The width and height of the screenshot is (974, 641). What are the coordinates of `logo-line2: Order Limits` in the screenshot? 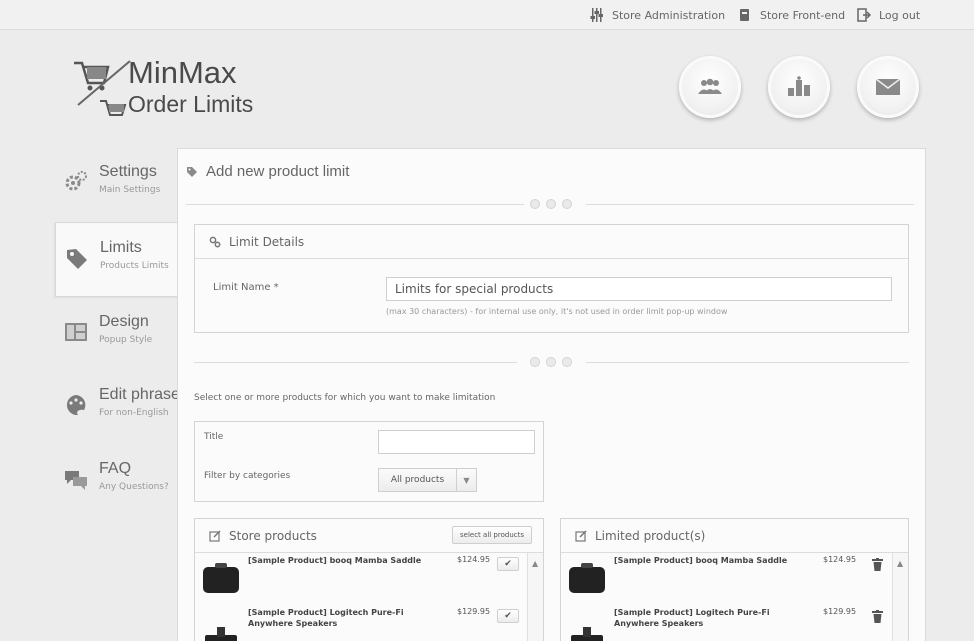 It's located at (191, 104).